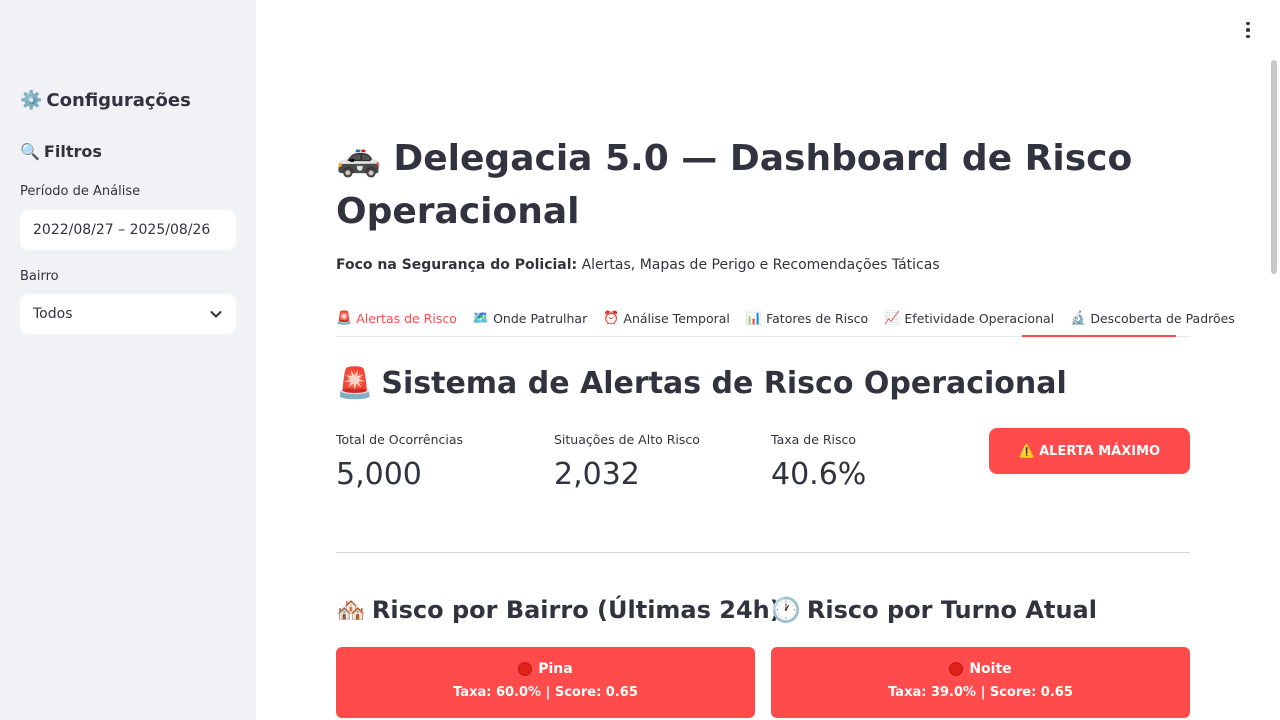  I want to click on risk-card-stats: Taxa: 39.0% | Score: 0.65, so click(980, 692).